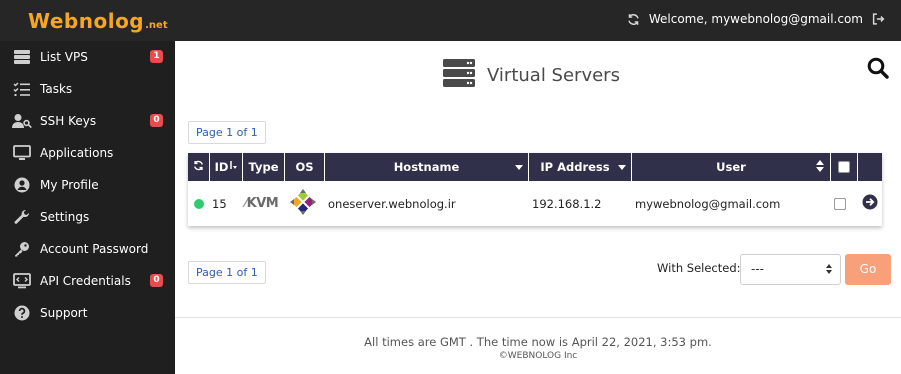  I want to click on select-value: ---, so click(757, 269).